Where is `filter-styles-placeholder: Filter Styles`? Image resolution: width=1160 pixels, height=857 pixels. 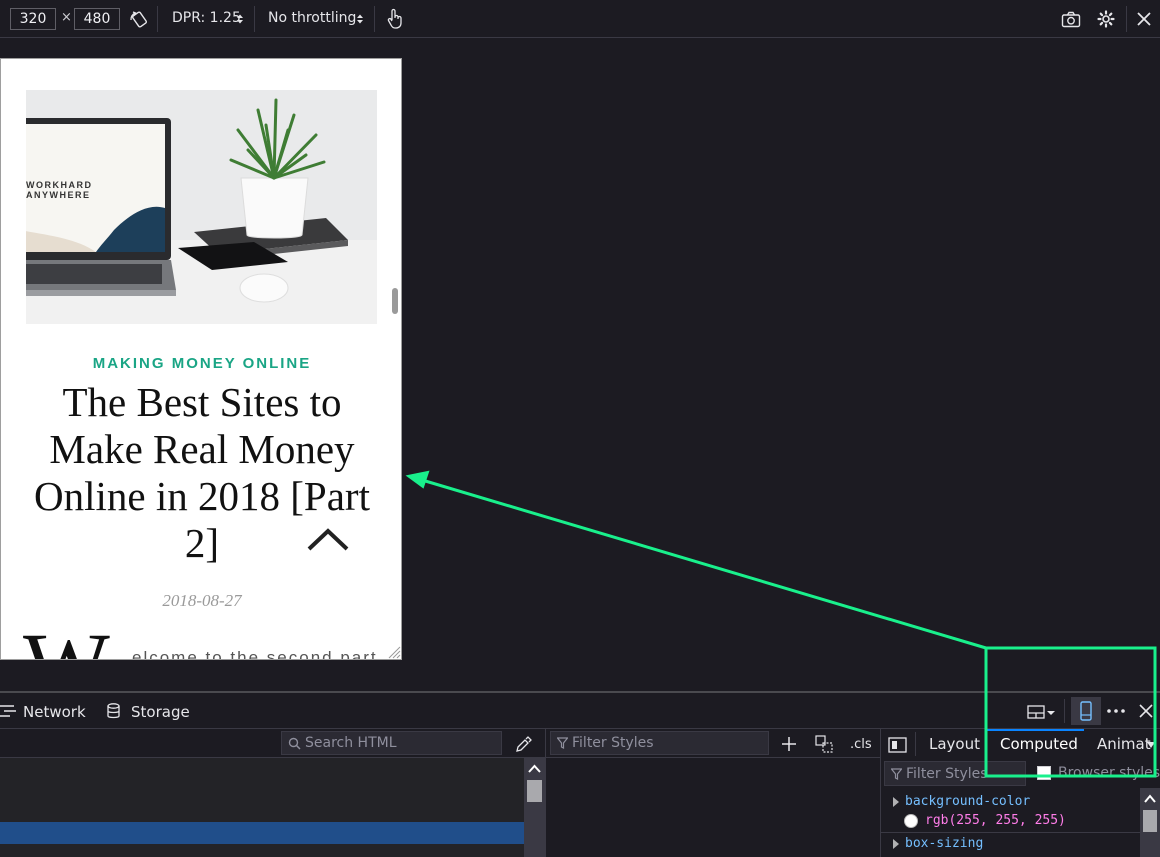 filter-styles-placeholder: Filter Styles is located at coordinates (613, 743).